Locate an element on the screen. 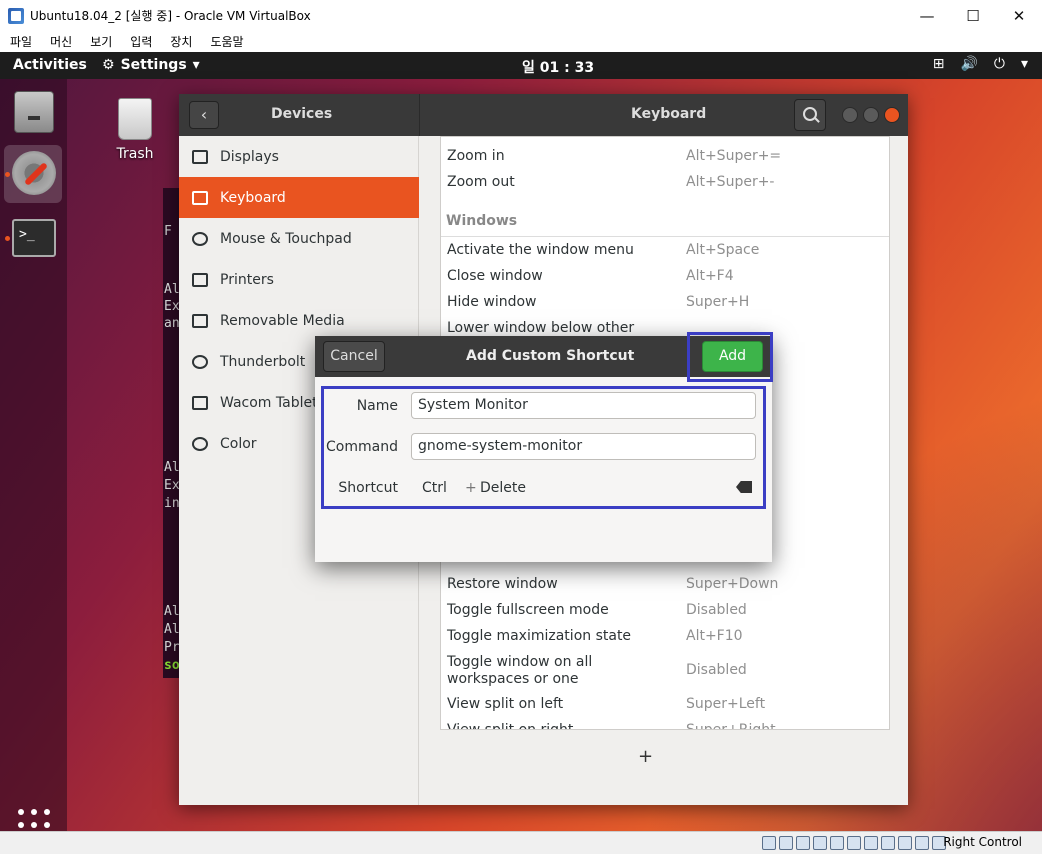 The width and height of the screenshot is (1042, 854). chevron-down-icon: ▾ is located at coordinates (196, 65).